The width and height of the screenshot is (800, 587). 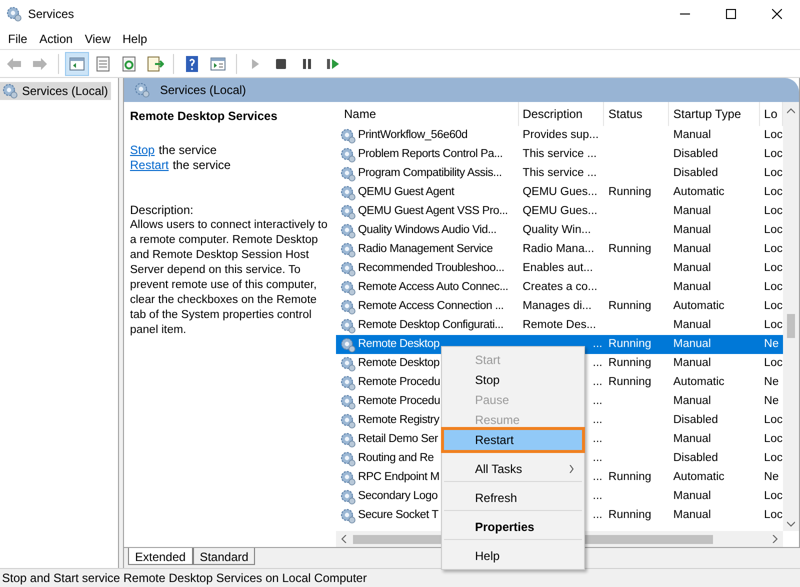 What do you see at coordinates (513, 523) in the screenshot?
I see `context-menu-item: Properties` at bounding box center [513, 523].